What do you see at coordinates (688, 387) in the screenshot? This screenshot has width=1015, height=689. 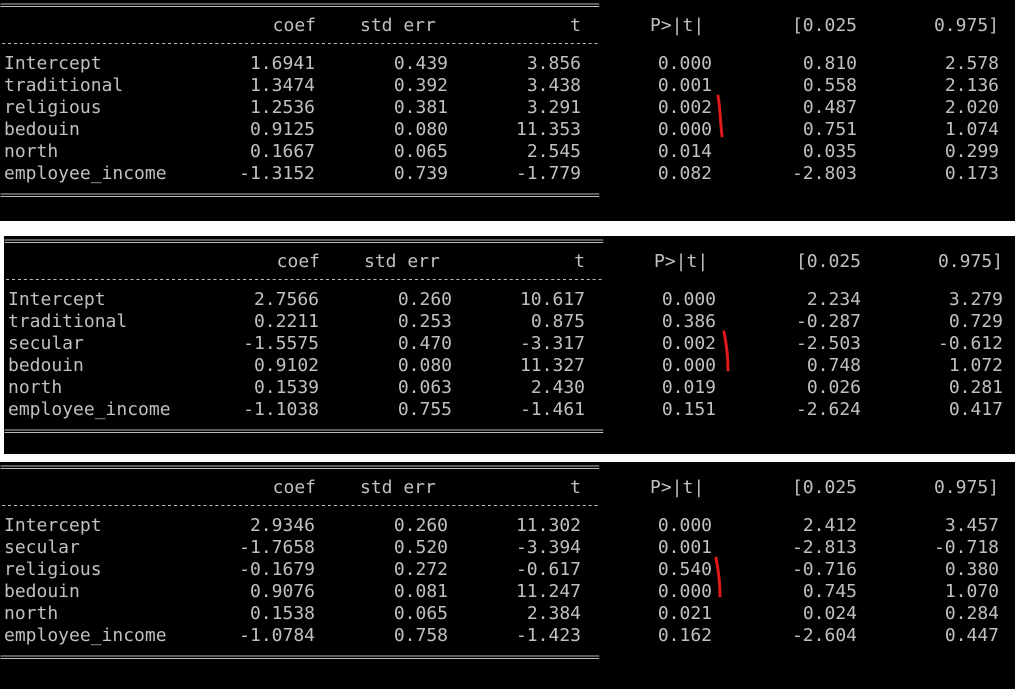 I see `p-value: 0.019` at bounding box center [688, 387].